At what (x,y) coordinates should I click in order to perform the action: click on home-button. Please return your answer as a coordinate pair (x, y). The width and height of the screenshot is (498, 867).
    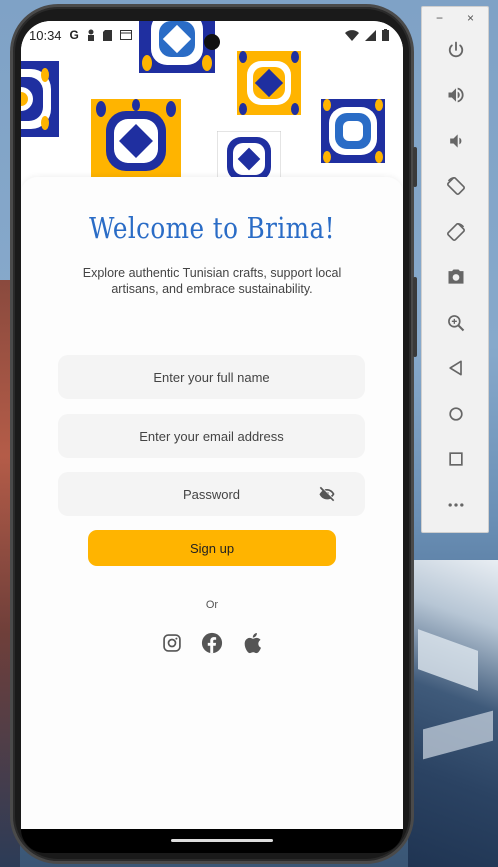
    Looking at the image, I should click on (456, 414).